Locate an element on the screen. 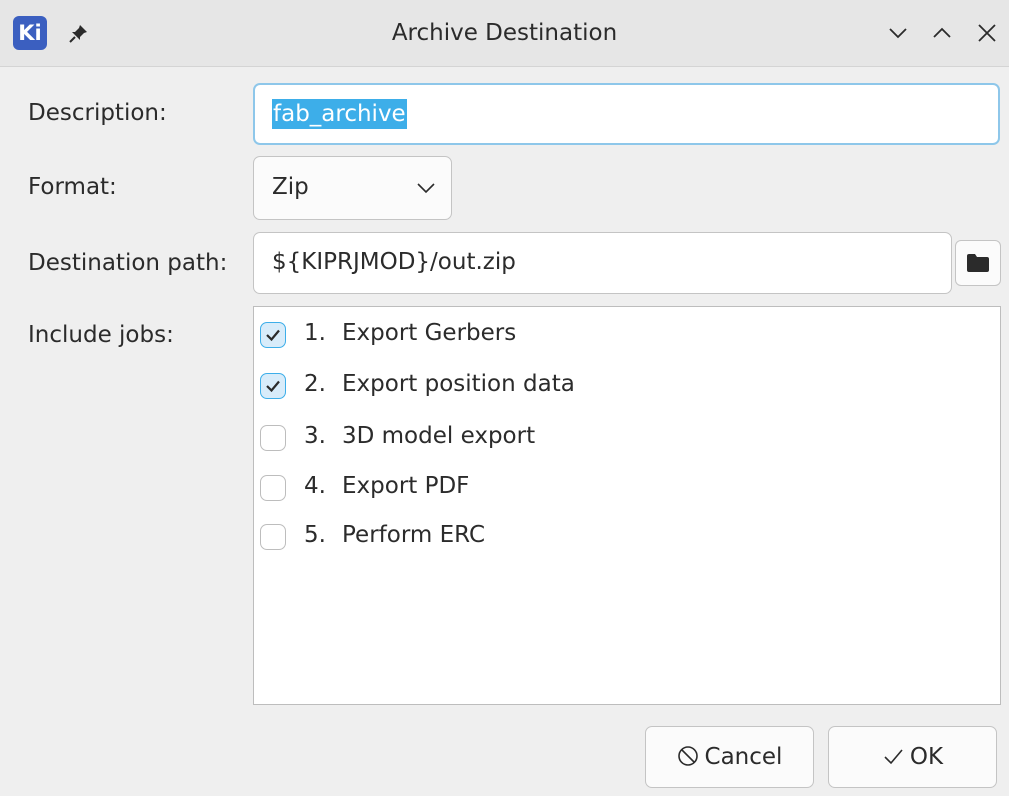 This screenshot has width=1009, height=796. close-icon is located at coordinates (987, 33).